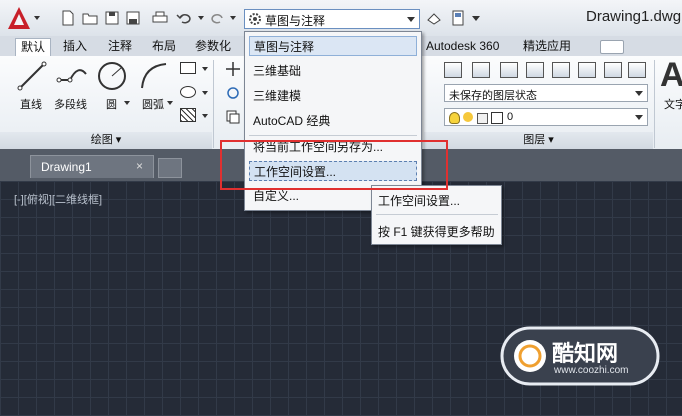 The width and height of the screenshot is (682, 416). Describe the element at coordinates (33, 47) in the screenshot. I see `tab-default: 默认` at that location.